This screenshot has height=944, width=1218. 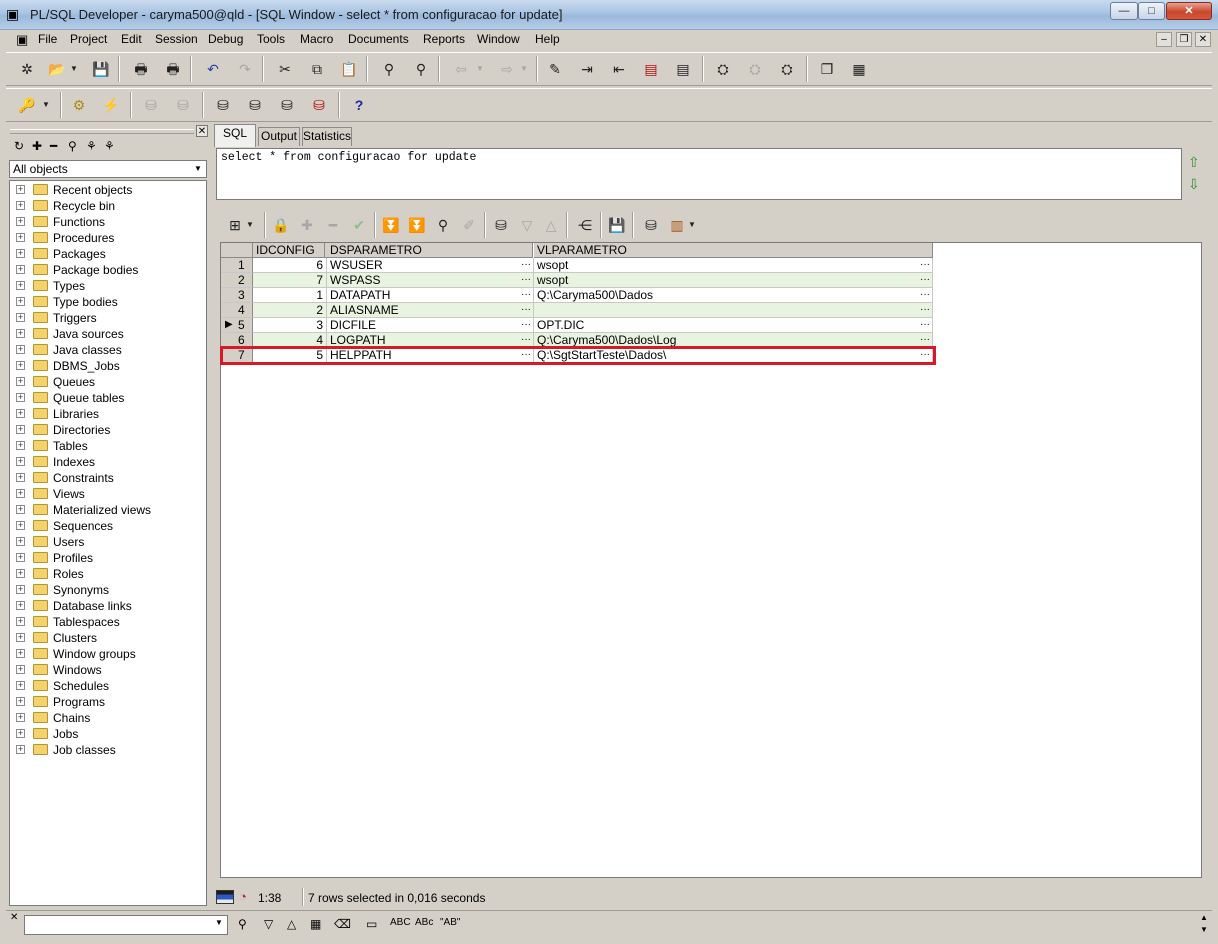 I want to click on menu-file: File, so click(x=47, y=39).